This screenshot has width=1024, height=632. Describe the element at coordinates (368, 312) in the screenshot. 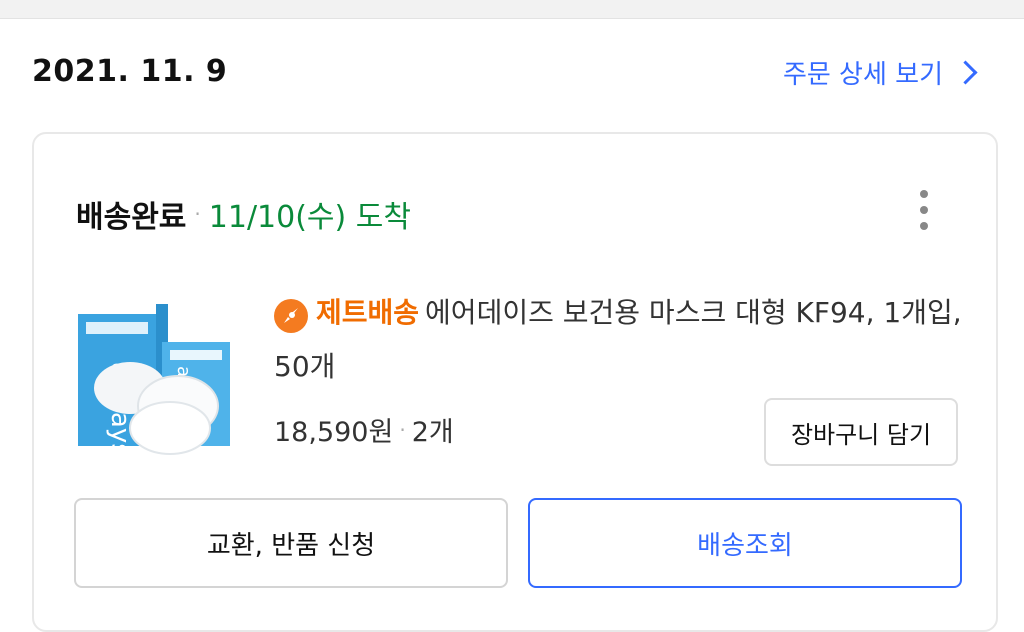

I see `jet-delivery-badge: 제트배송` at that location.